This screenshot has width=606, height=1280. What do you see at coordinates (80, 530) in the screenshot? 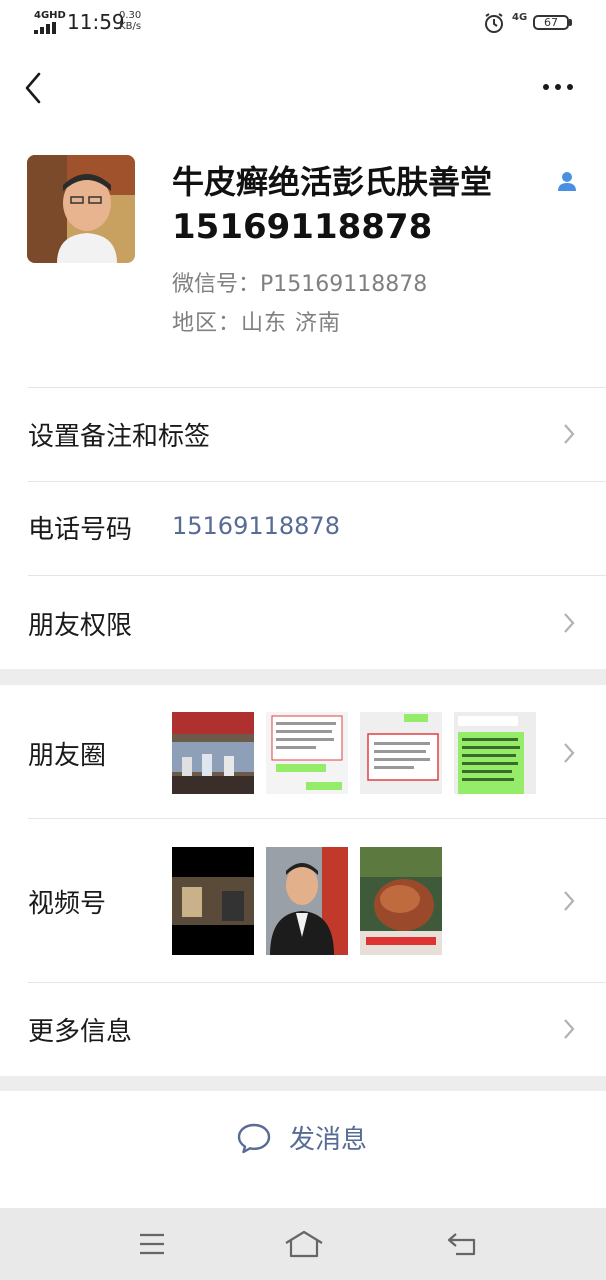
I see `phone-label: 电话号码` at bounding box center [80, 530].